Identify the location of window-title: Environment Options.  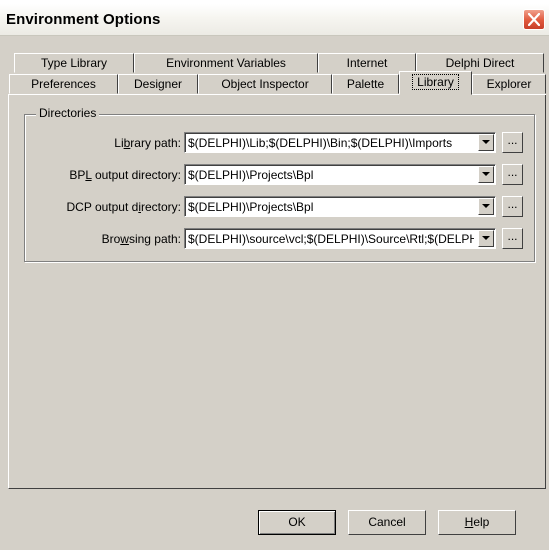
(83, 19).